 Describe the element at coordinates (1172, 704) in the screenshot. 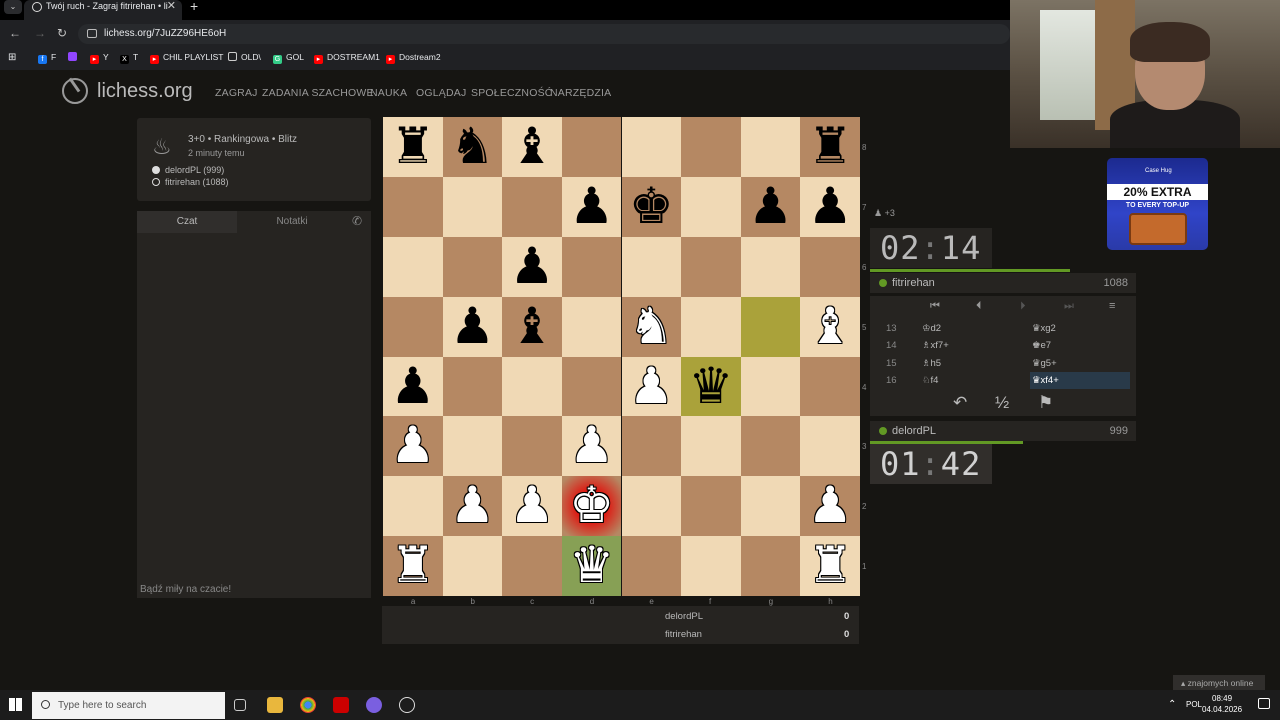

I see `tray-chevron-icon: ⌃` at that location.